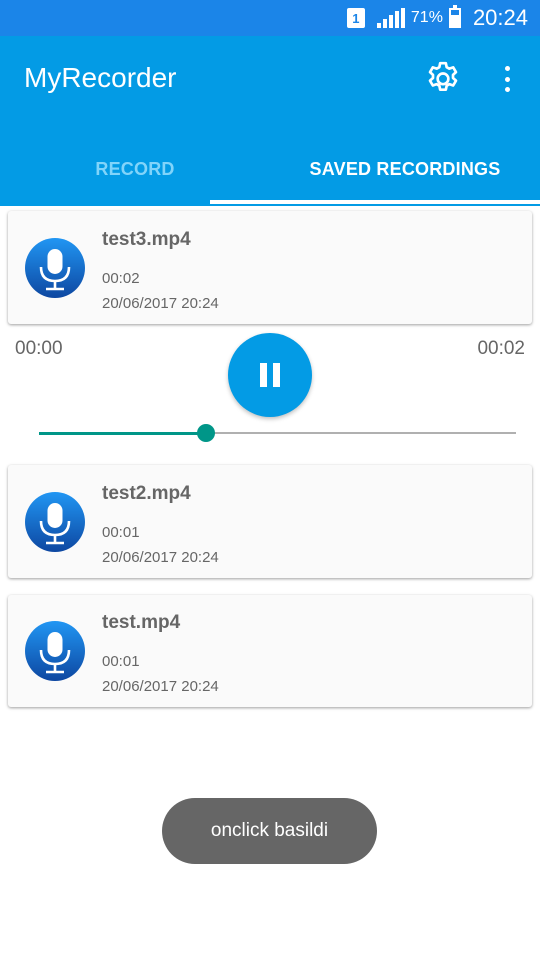 This screenshot has height=960, width=540. Describe the element at coordinates (269, 831) in the screenshot. I see `toast-message: onclick basildi` at that location.